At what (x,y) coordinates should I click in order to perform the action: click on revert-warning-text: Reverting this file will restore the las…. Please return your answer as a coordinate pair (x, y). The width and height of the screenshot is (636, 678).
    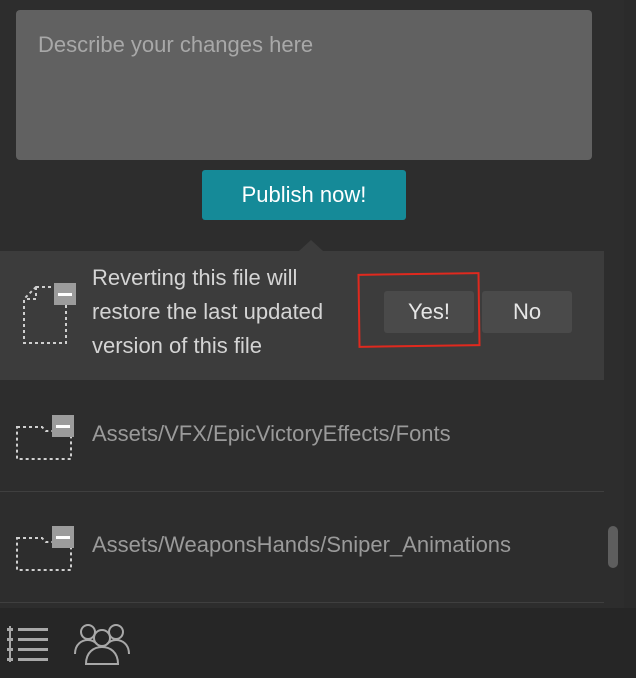
    Looking at the image, I should click on (208, 311).